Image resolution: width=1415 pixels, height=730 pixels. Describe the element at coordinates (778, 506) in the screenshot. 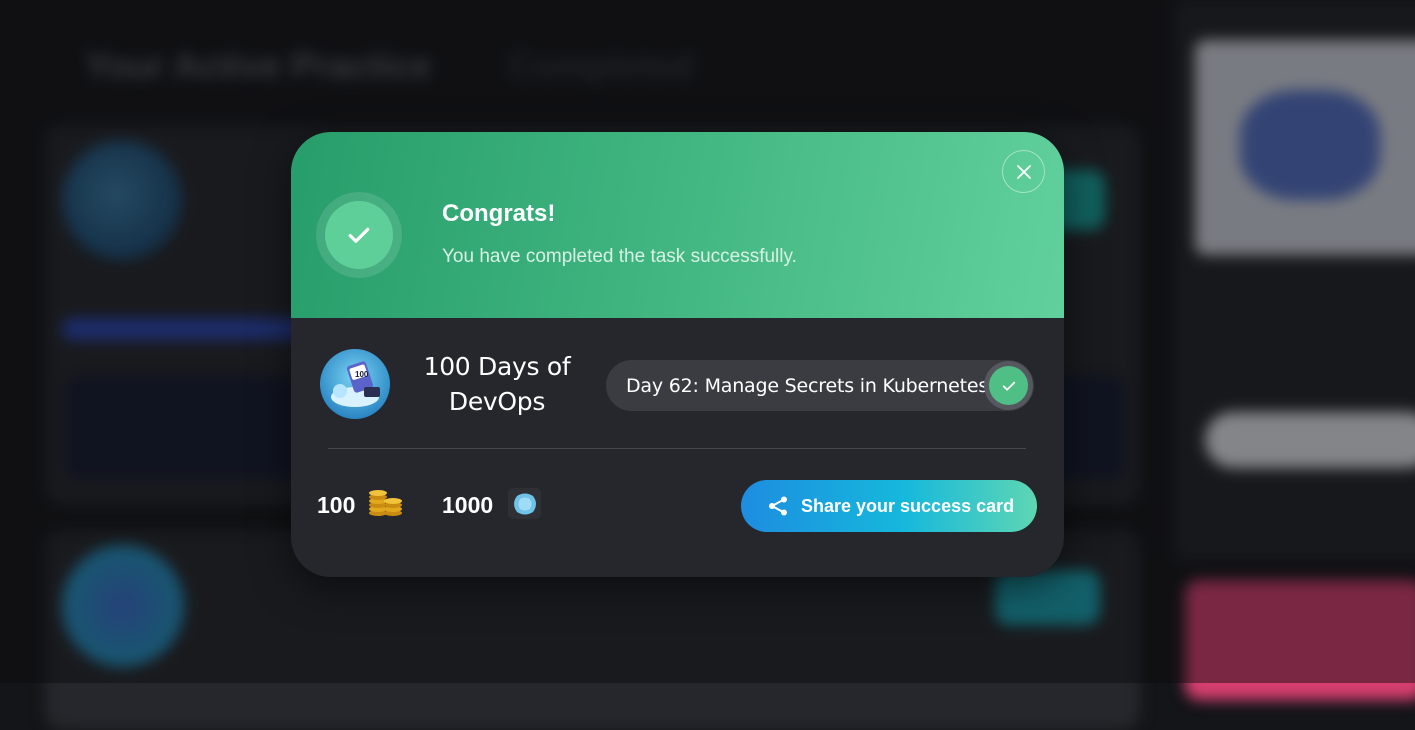

I see `share-icon` at that location.